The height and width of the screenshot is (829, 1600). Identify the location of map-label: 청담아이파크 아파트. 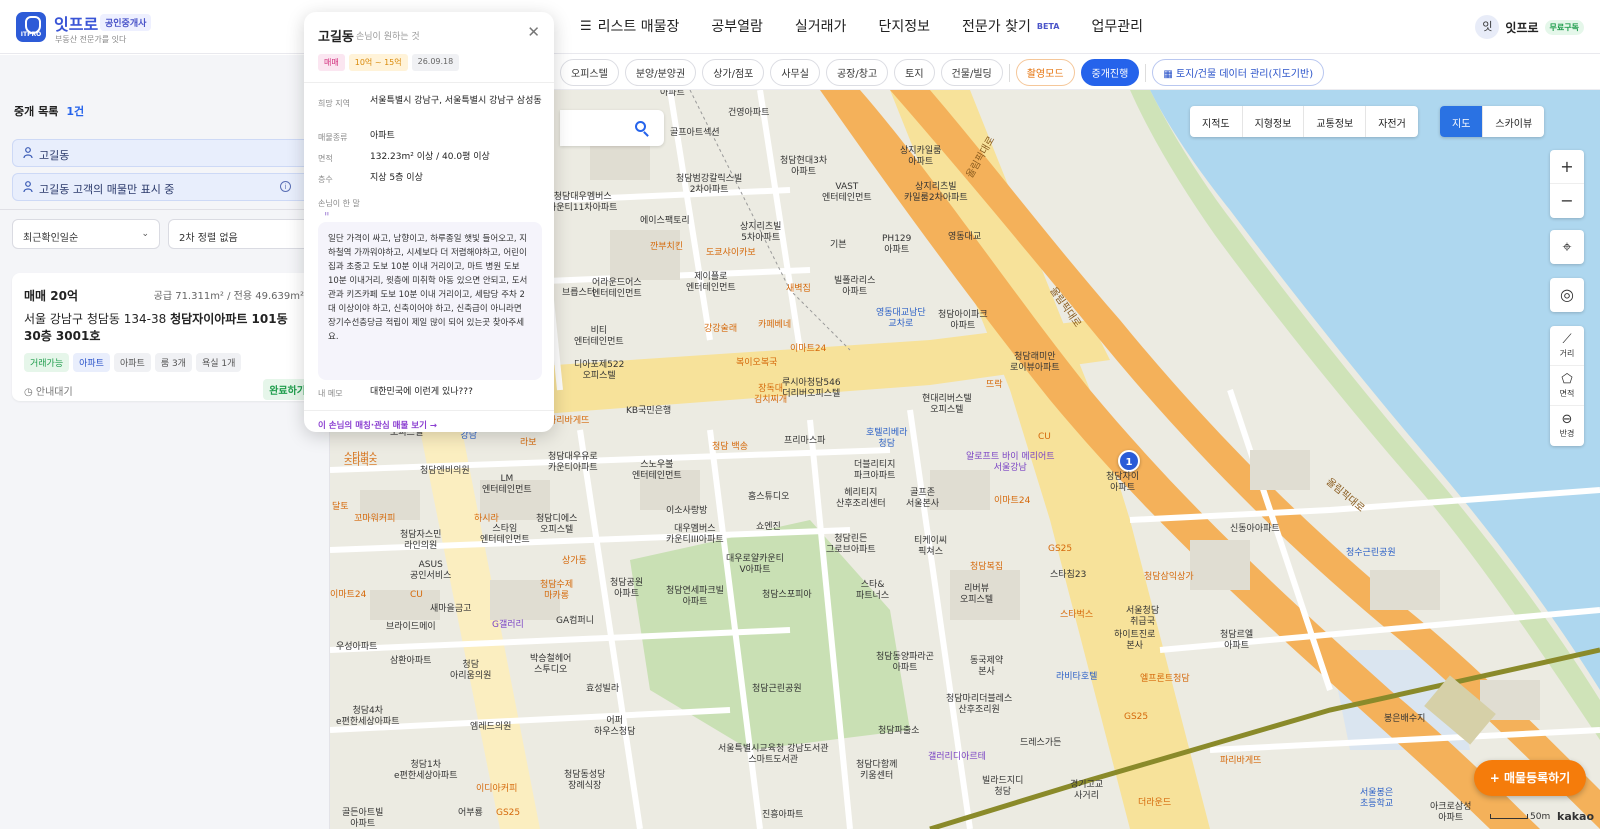
(963, 320).